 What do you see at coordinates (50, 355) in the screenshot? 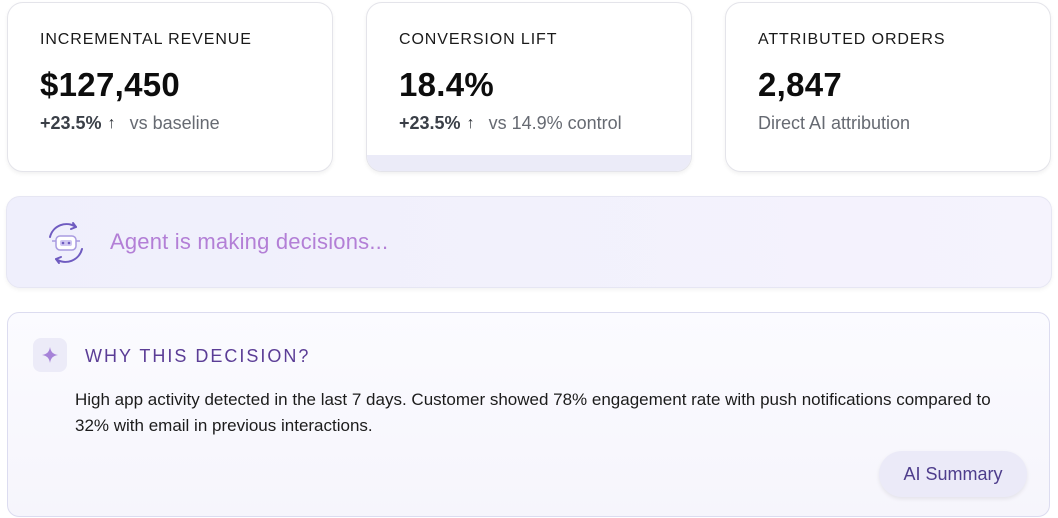
I see `sparkle-icon` at bounding box center [50, 355].